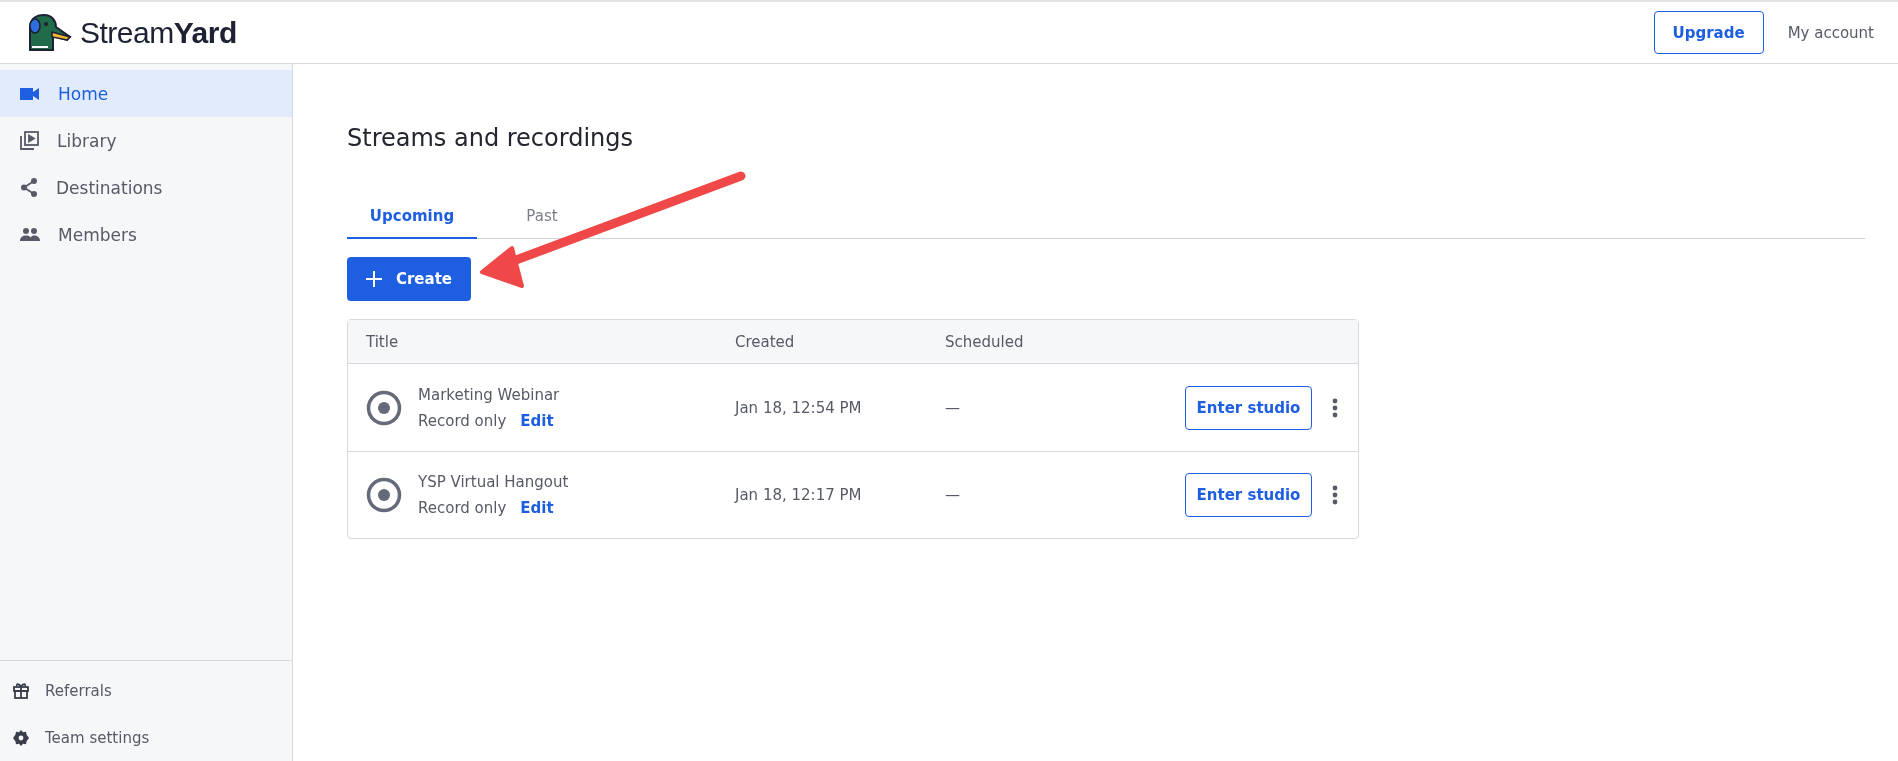 The image size is (1898, 761). I want to click on sidebar-item: Destinations, so click(146, 187).